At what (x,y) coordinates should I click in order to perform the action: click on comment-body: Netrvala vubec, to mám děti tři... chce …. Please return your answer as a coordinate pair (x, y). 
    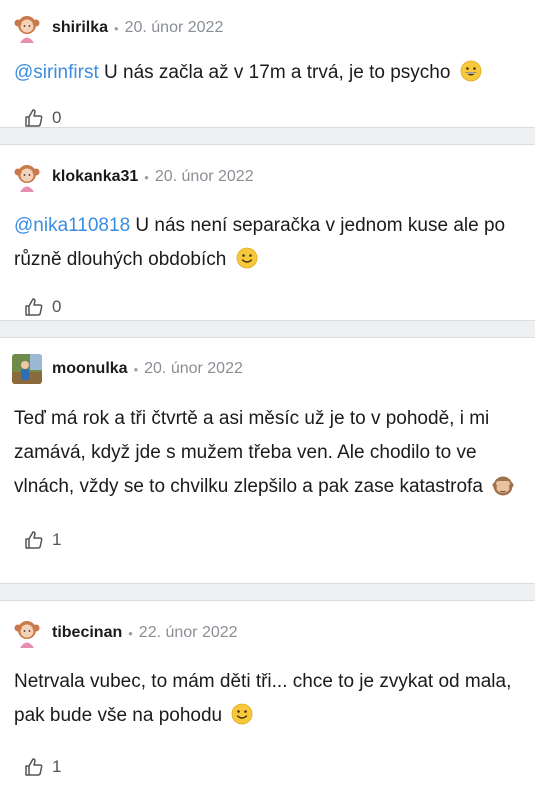
    Looking at the image, I should click on (263, 698).